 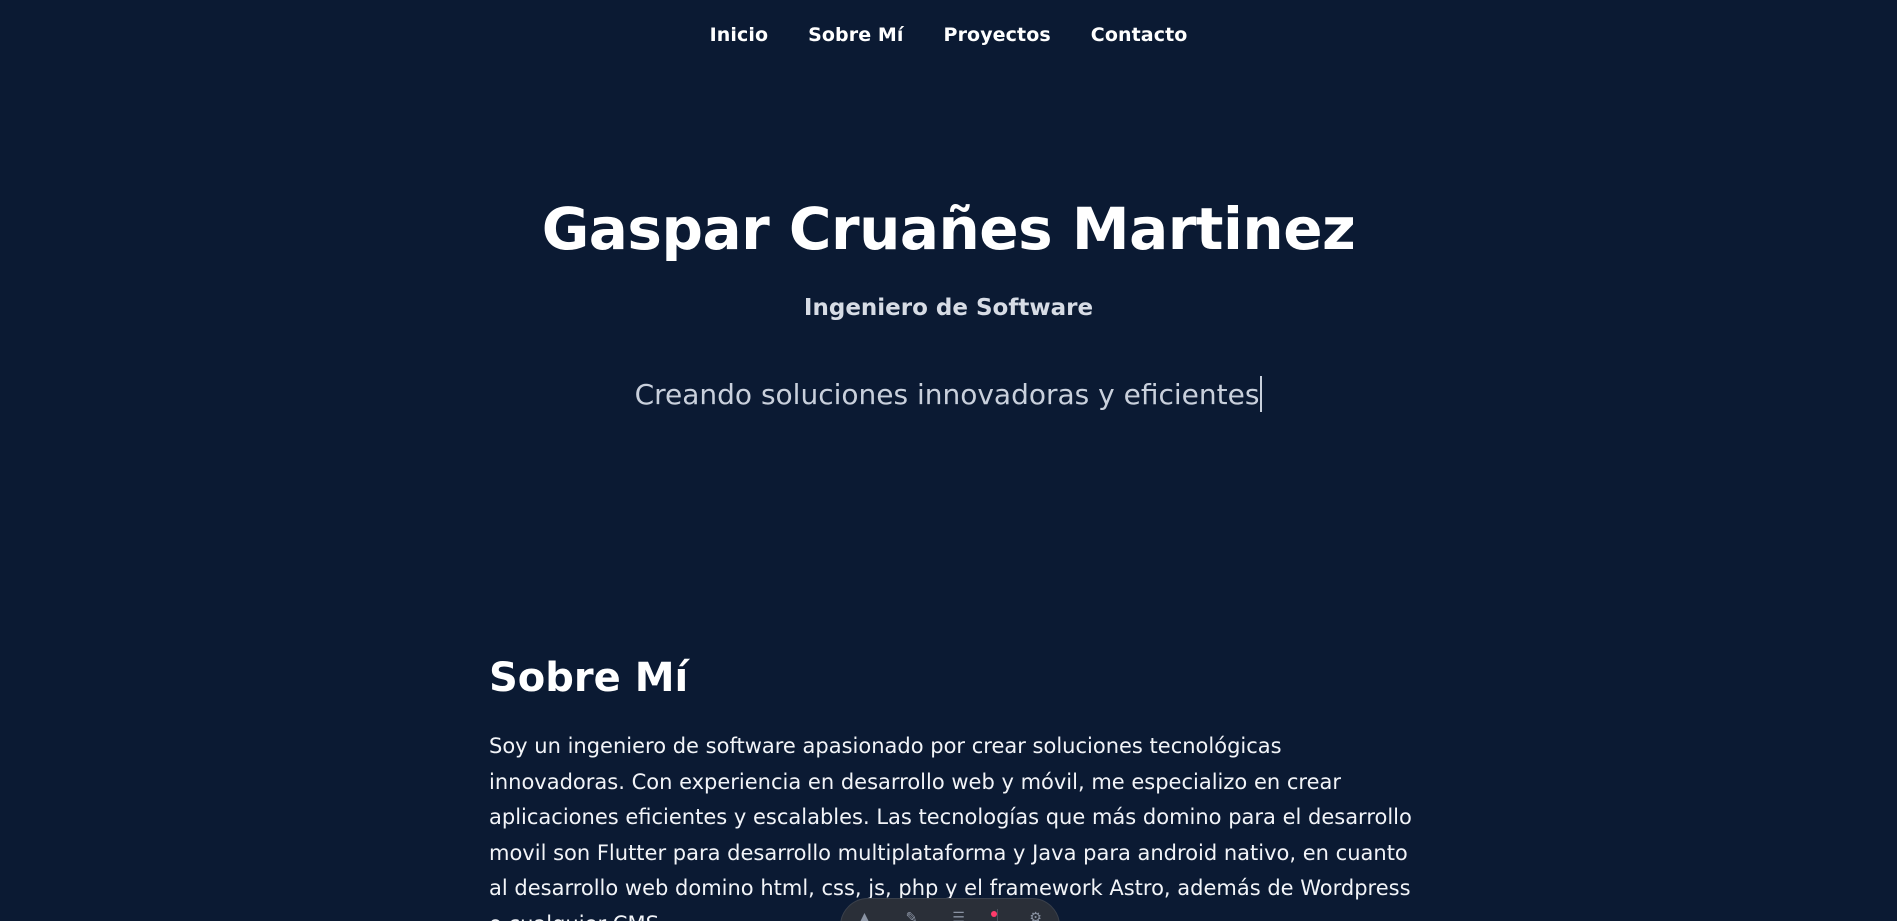 I want to click on floating-toolbar: ▲ ✎ ☰ ⚙, so click(x=950, y=909).